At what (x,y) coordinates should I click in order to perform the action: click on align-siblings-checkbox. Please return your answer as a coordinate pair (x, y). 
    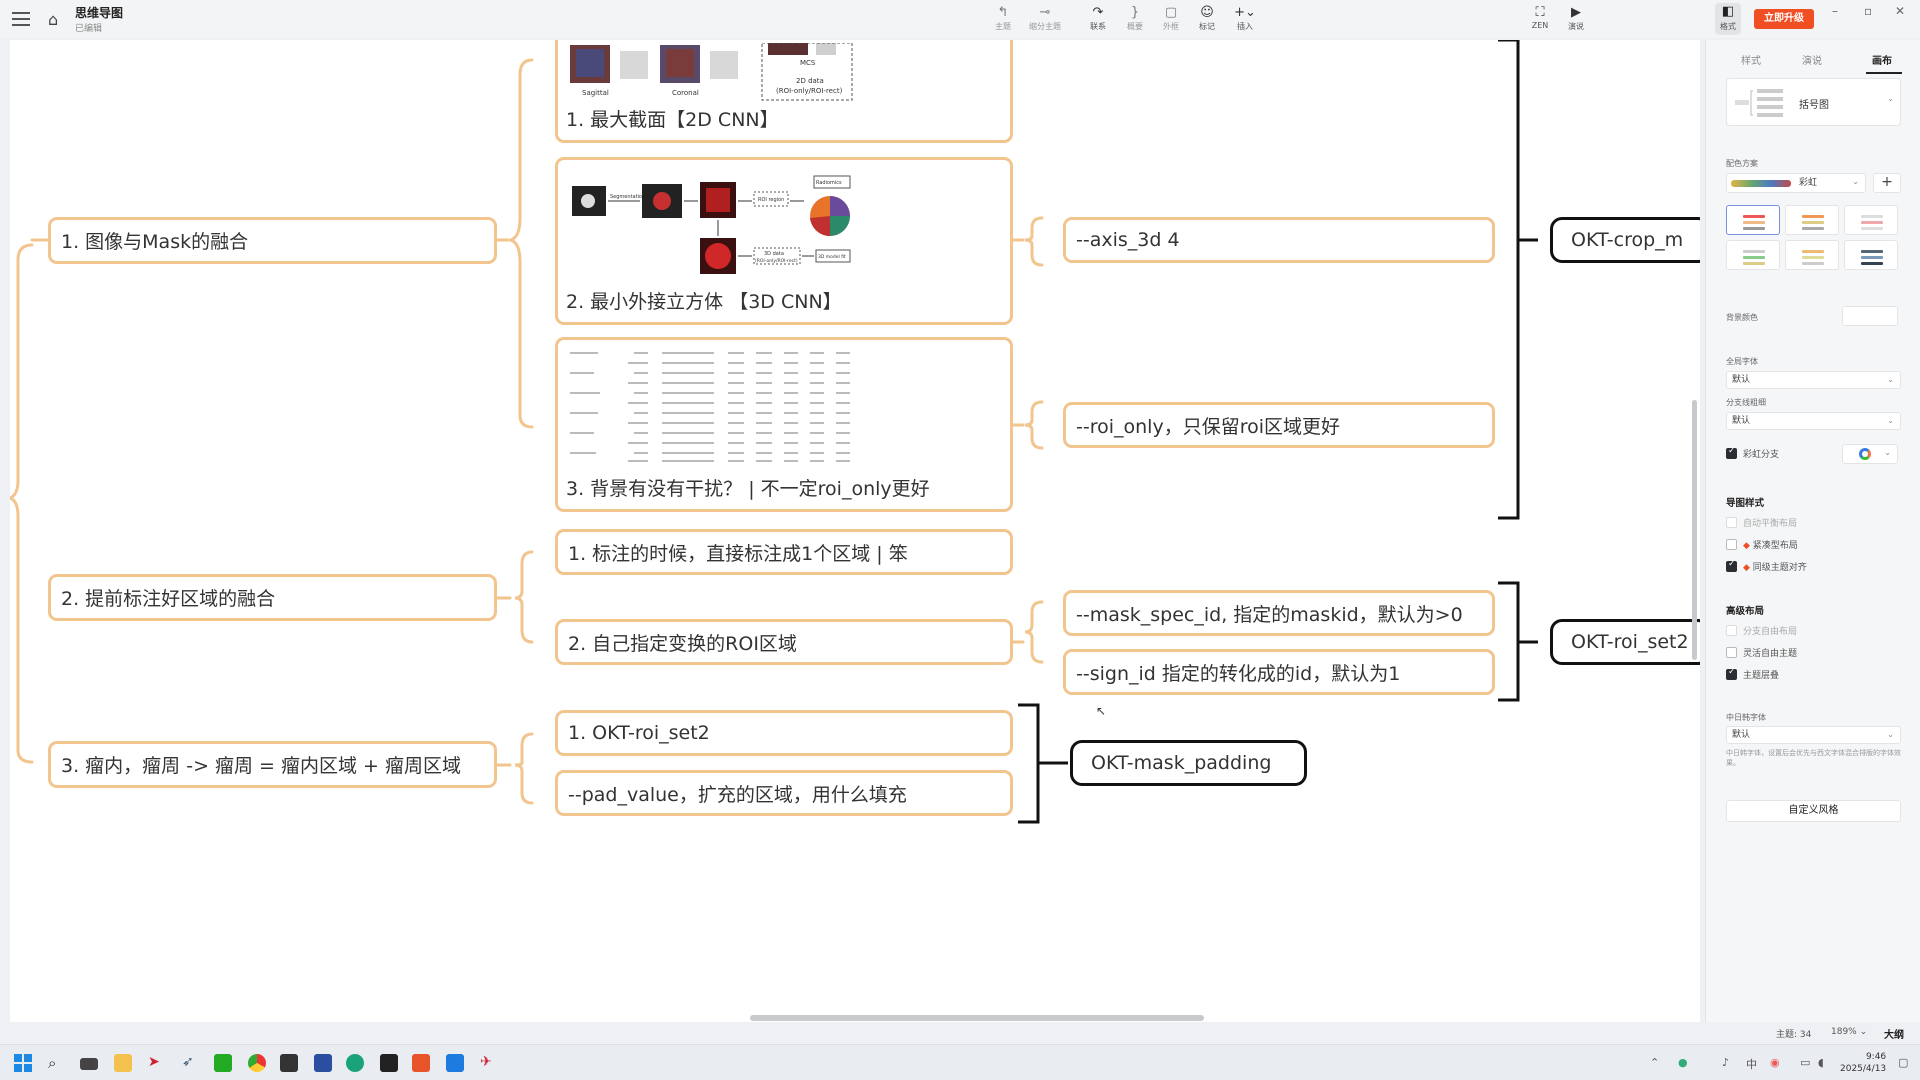
    Looking at the image, I should click on (1731, 565).